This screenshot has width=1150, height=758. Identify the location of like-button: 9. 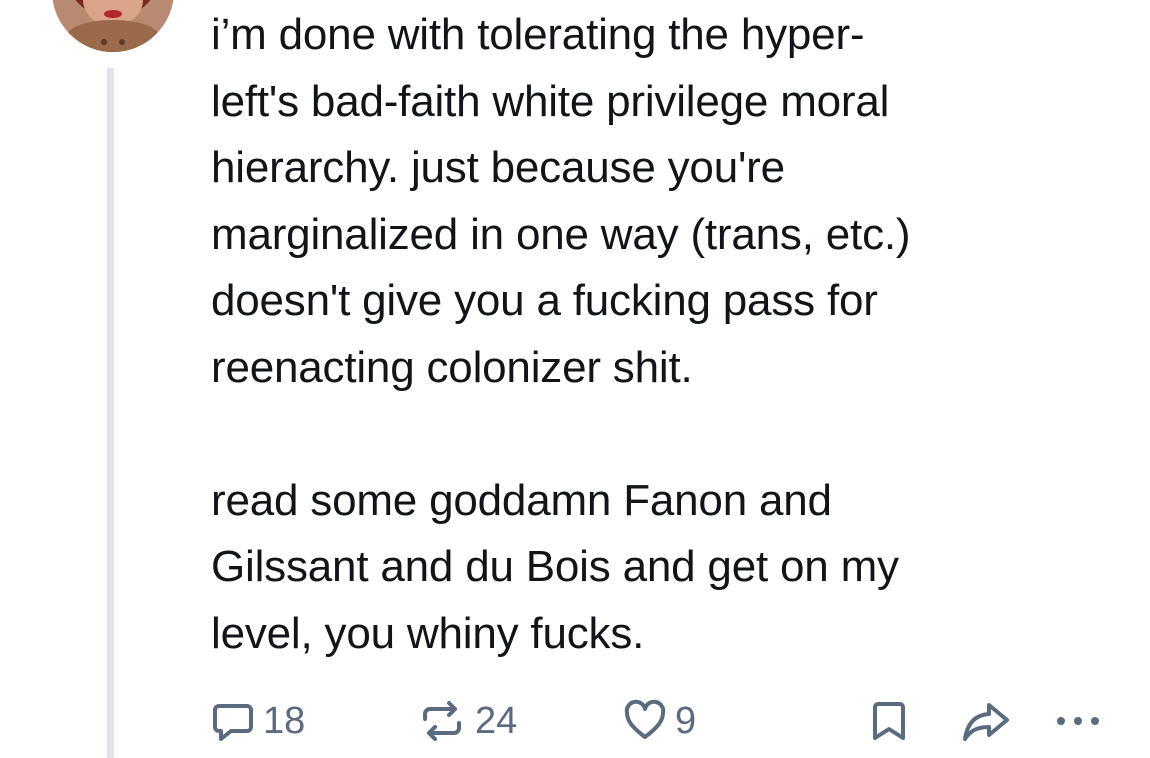
(659, 721).